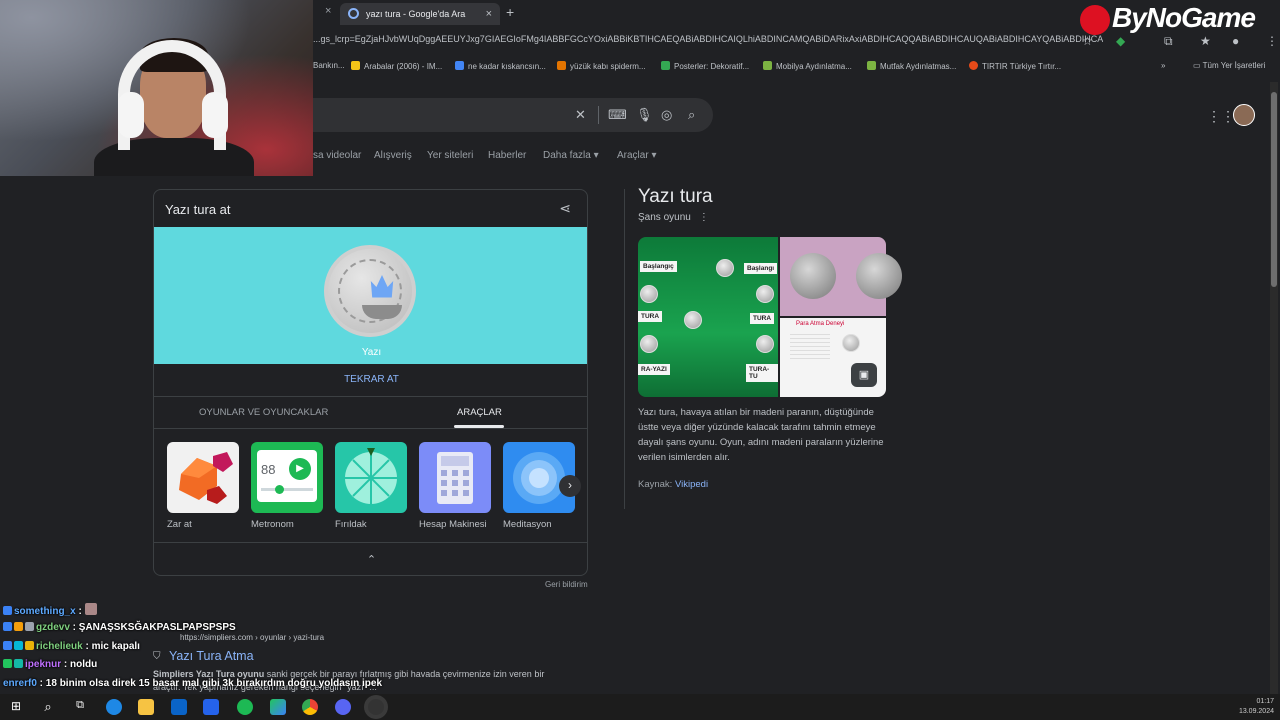  Describe the element at coordinates (1163, 65) in the screenshot. I see `bookmarks-overflow: »` at that location.